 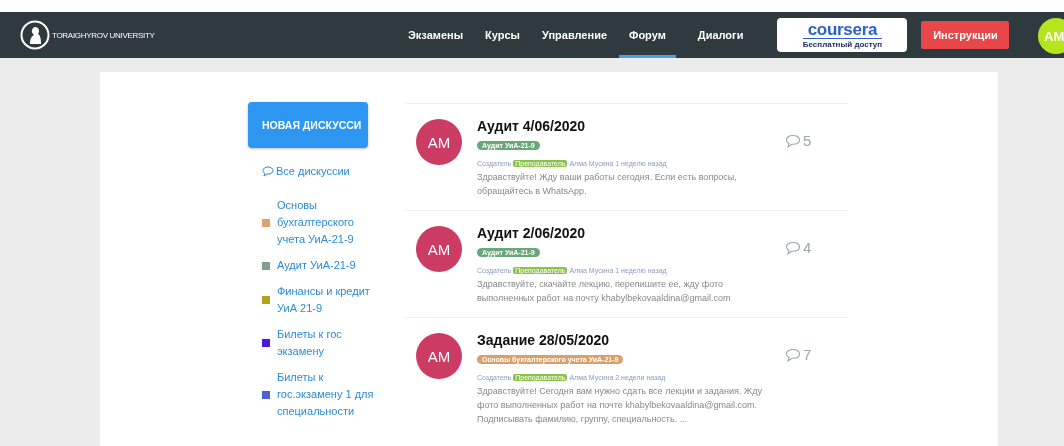 What do you see at coordinates (807, 140) in the screenshot?
I see `comment-count: 5` at bounding box center [807, 140].